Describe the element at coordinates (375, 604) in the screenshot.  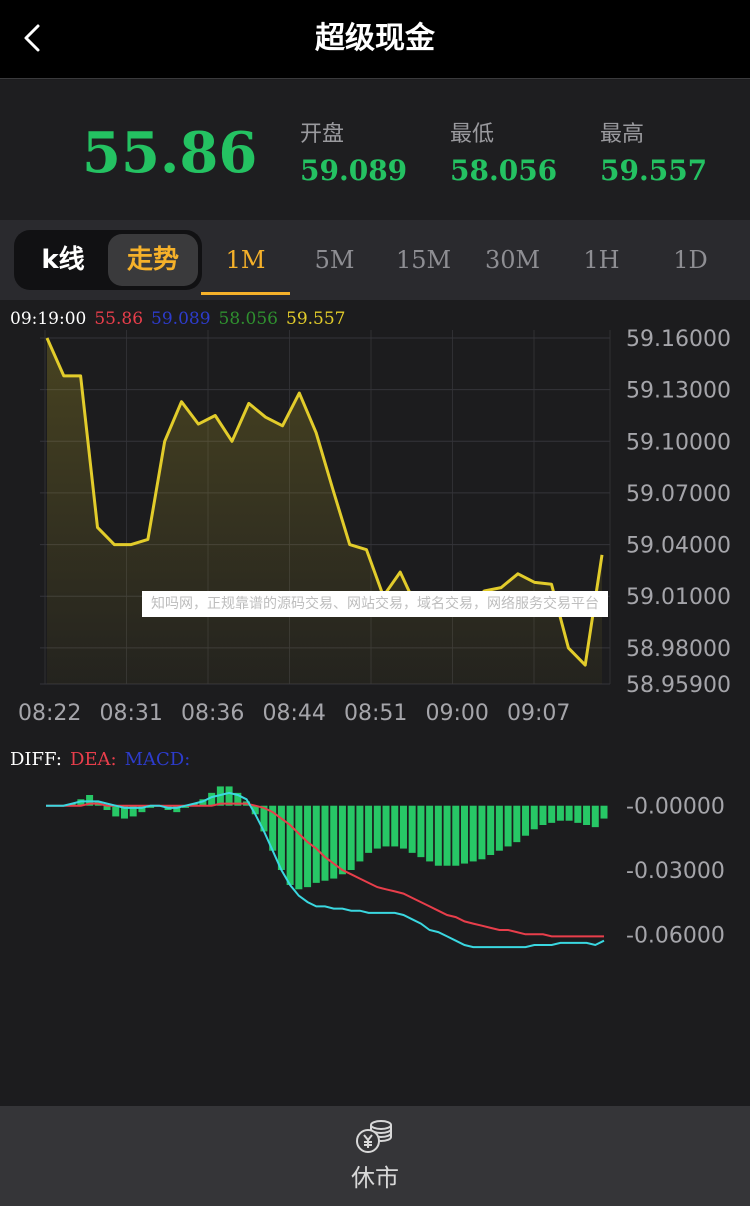
I see `watermark-banner: 知吗网，正规靠谱的源码交易、网站交易，域名交易，网络服务交易平台` at that location.